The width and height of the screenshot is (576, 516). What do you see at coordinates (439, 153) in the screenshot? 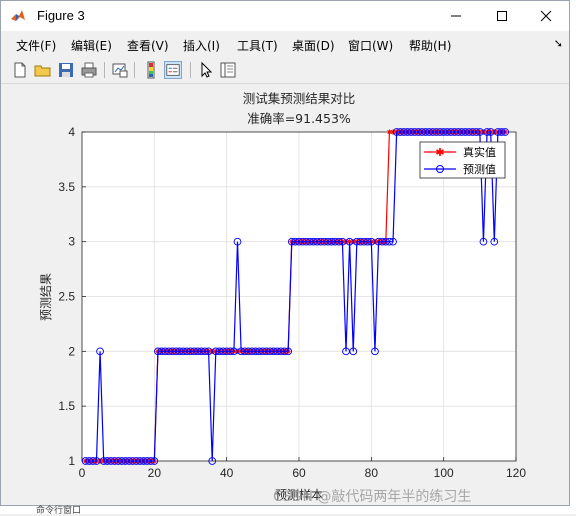
I see `legend-marker-asterisk: ✱` at bounding box center [439, 153].